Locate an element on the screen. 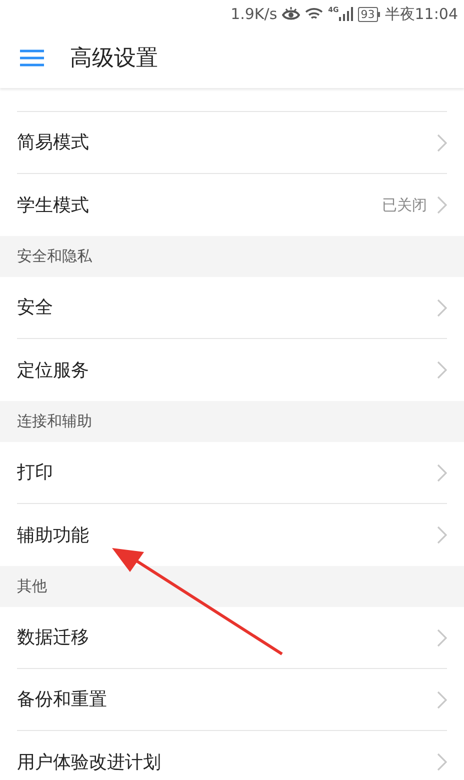 Image resolution: width=464 pixels, height=780 pixels. settings-row: 简易模式 is located at coordinates (232, 143).